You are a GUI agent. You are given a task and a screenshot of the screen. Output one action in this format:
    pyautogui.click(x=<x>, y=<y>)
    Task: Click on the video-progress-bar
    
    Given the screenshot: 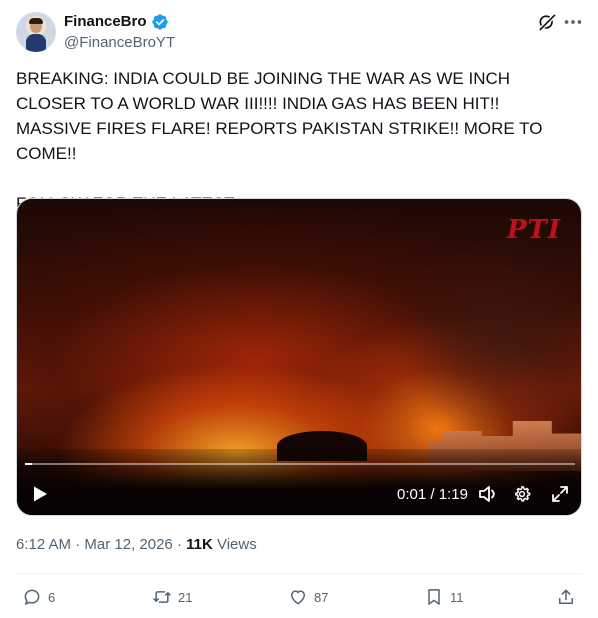 What is the action you would take?
    pyautogui.click(x=300, y=464)
    